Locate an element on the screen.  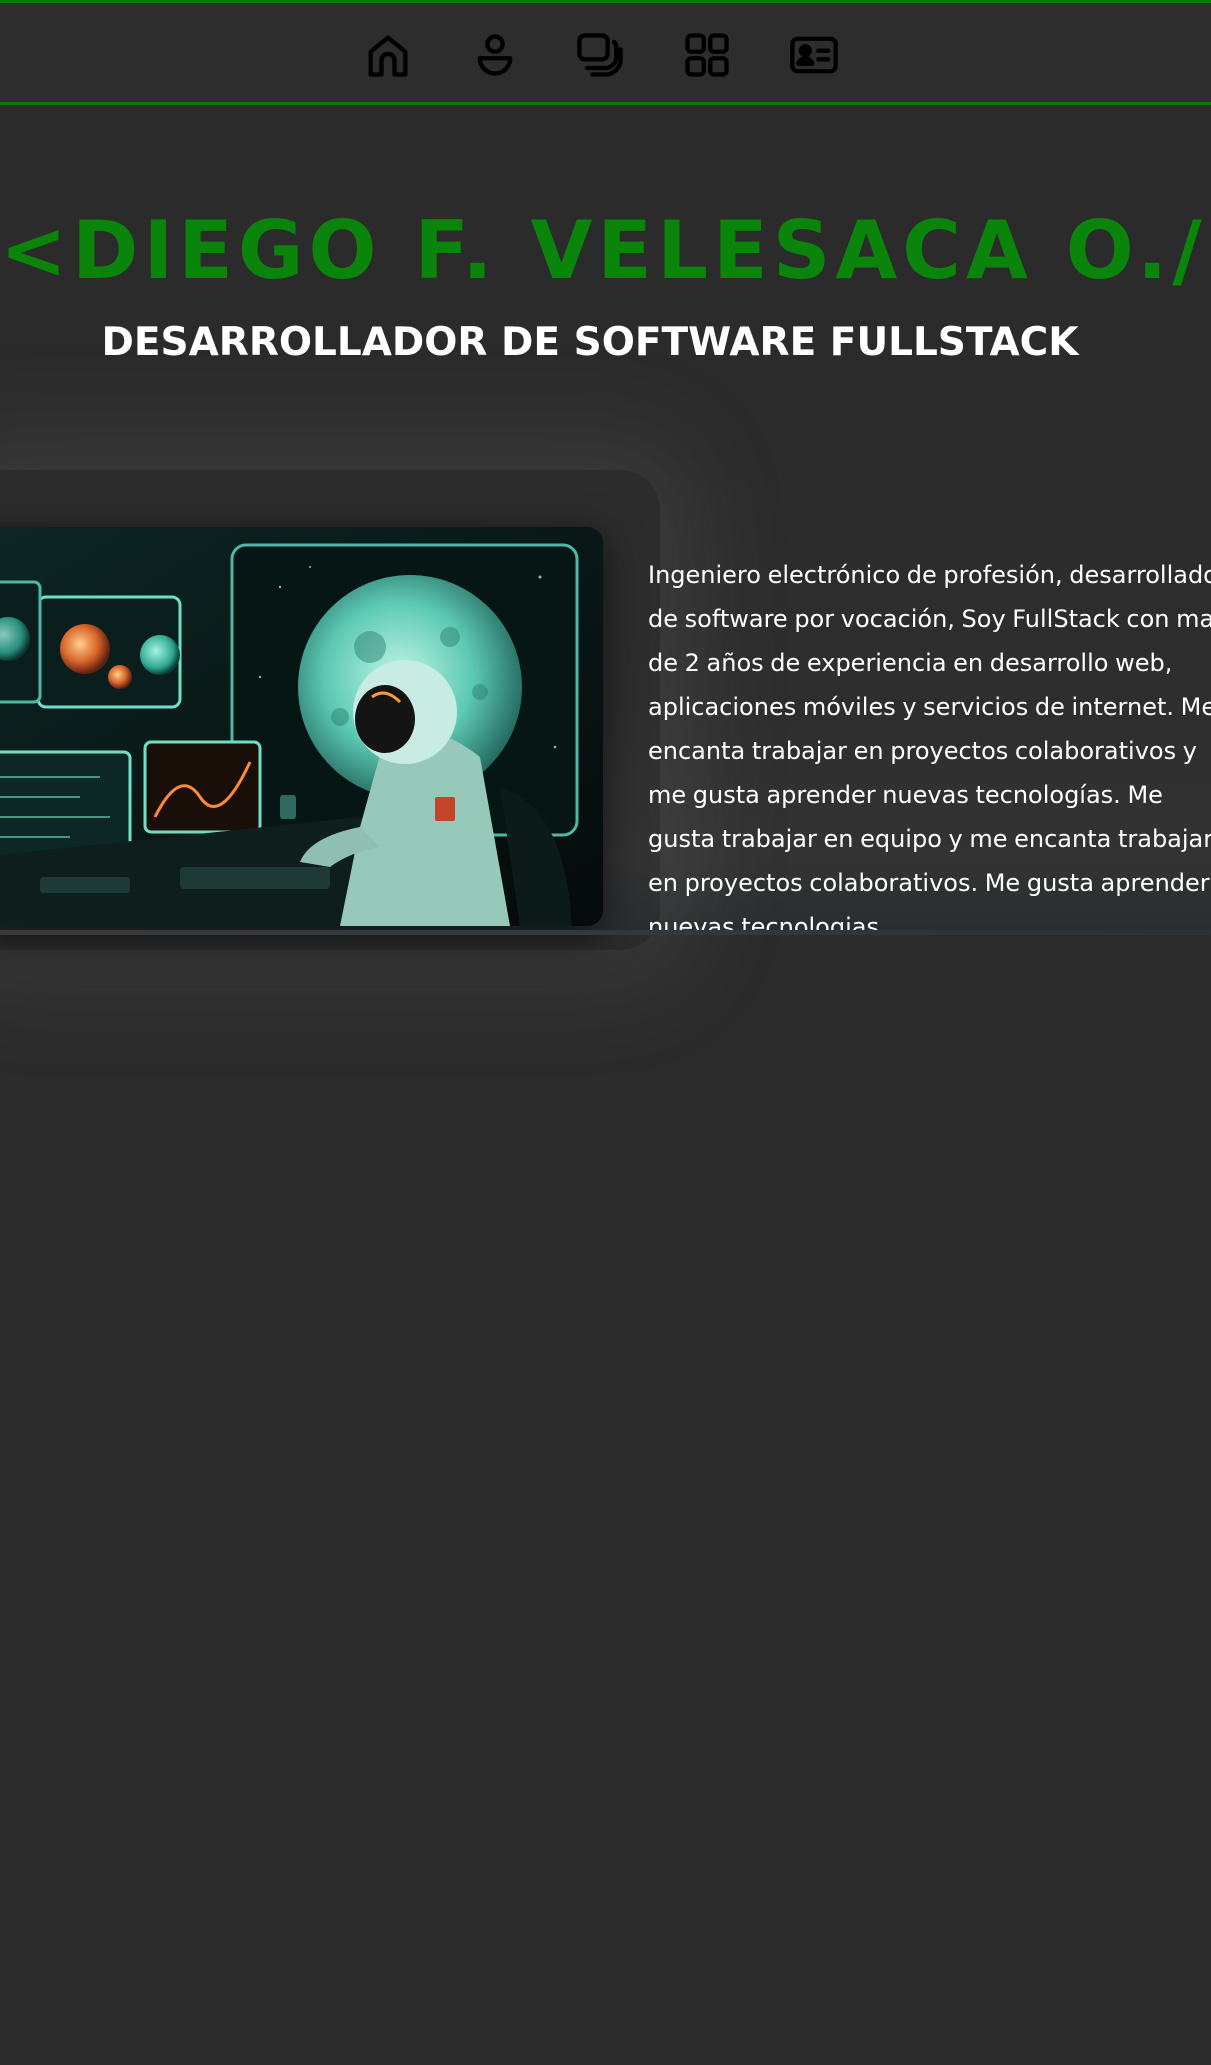
astronaut-workstation-illustration is located at coordinates (301, 726).